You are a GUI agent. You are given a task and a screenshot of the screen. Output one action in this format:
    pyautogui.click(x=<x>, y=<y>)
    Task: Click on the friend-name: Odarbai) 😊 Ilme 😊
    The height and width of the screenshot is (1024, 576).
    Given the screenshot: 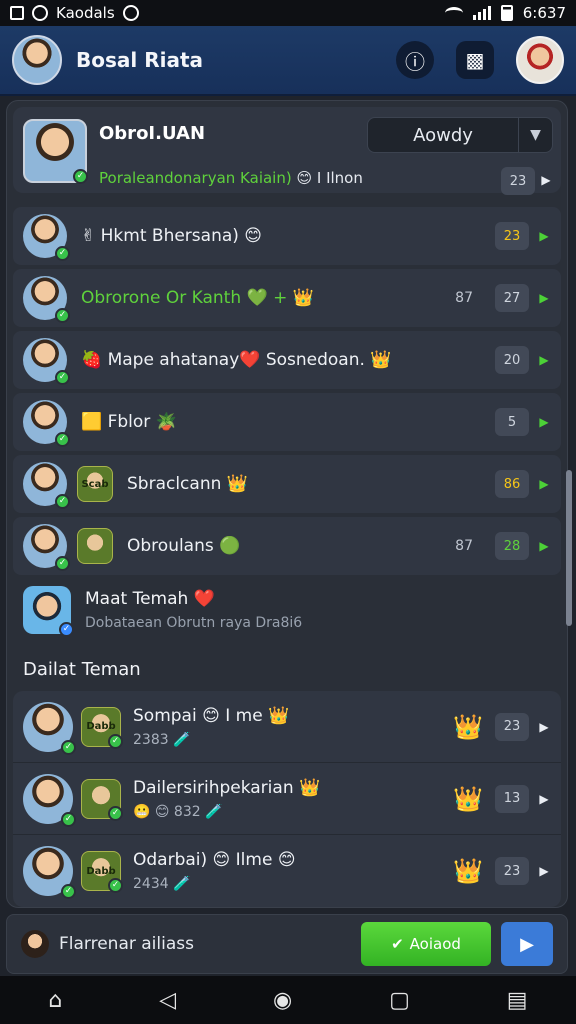 What is the action you would take?
    pyautogui.click(x=214, y=860)
    